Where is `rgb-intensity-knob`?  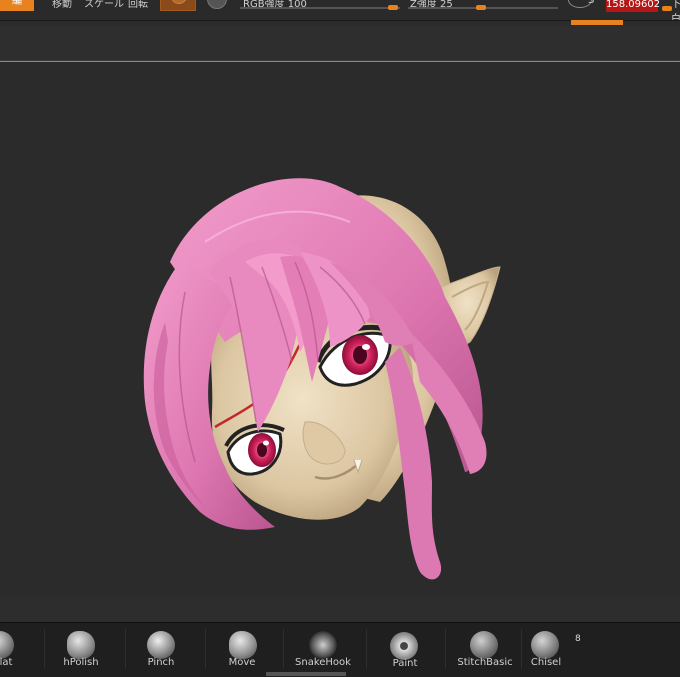
rgb-intensity-knob is located at coordinates (393, 7).